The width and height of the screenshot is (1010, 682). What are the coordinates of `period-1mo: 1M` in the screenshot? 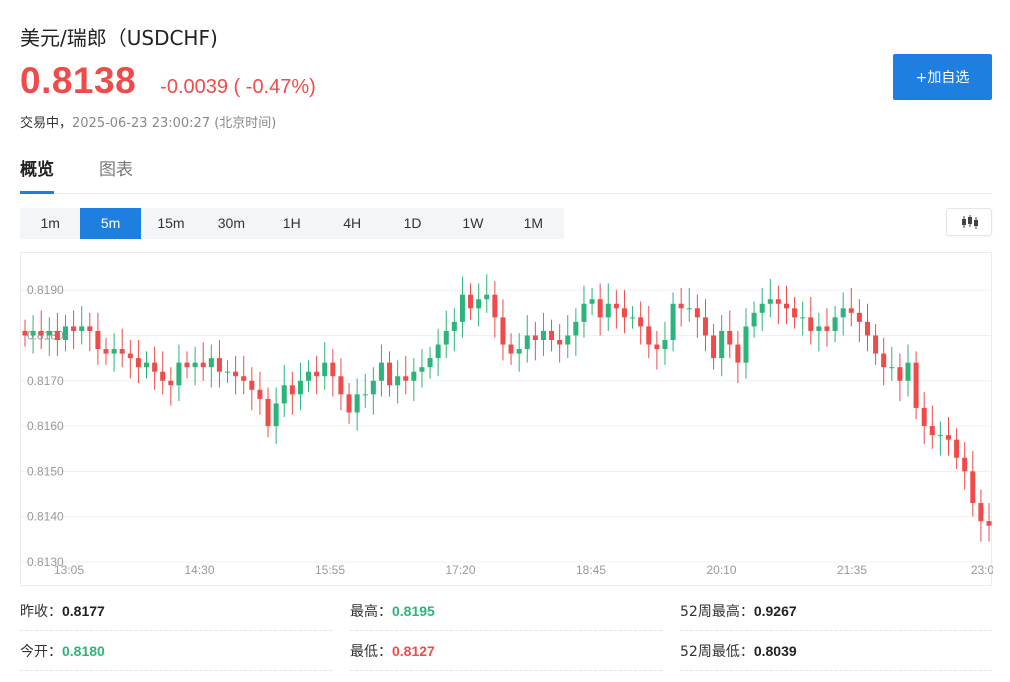 It's located at (533, 223).